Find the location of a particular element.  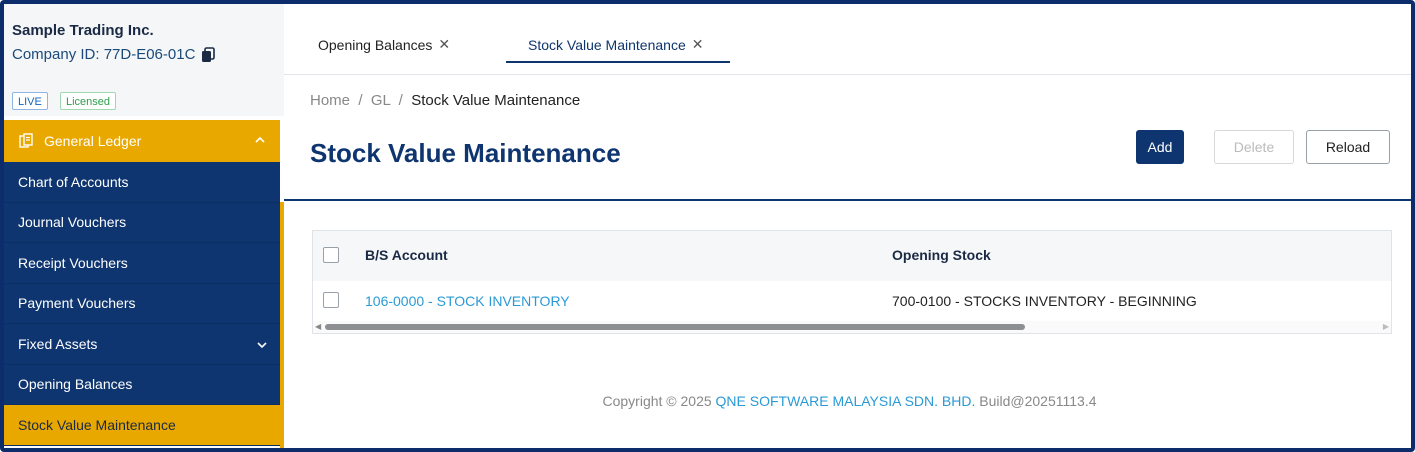

add-button: Add is located at coordinates (1160, 147).